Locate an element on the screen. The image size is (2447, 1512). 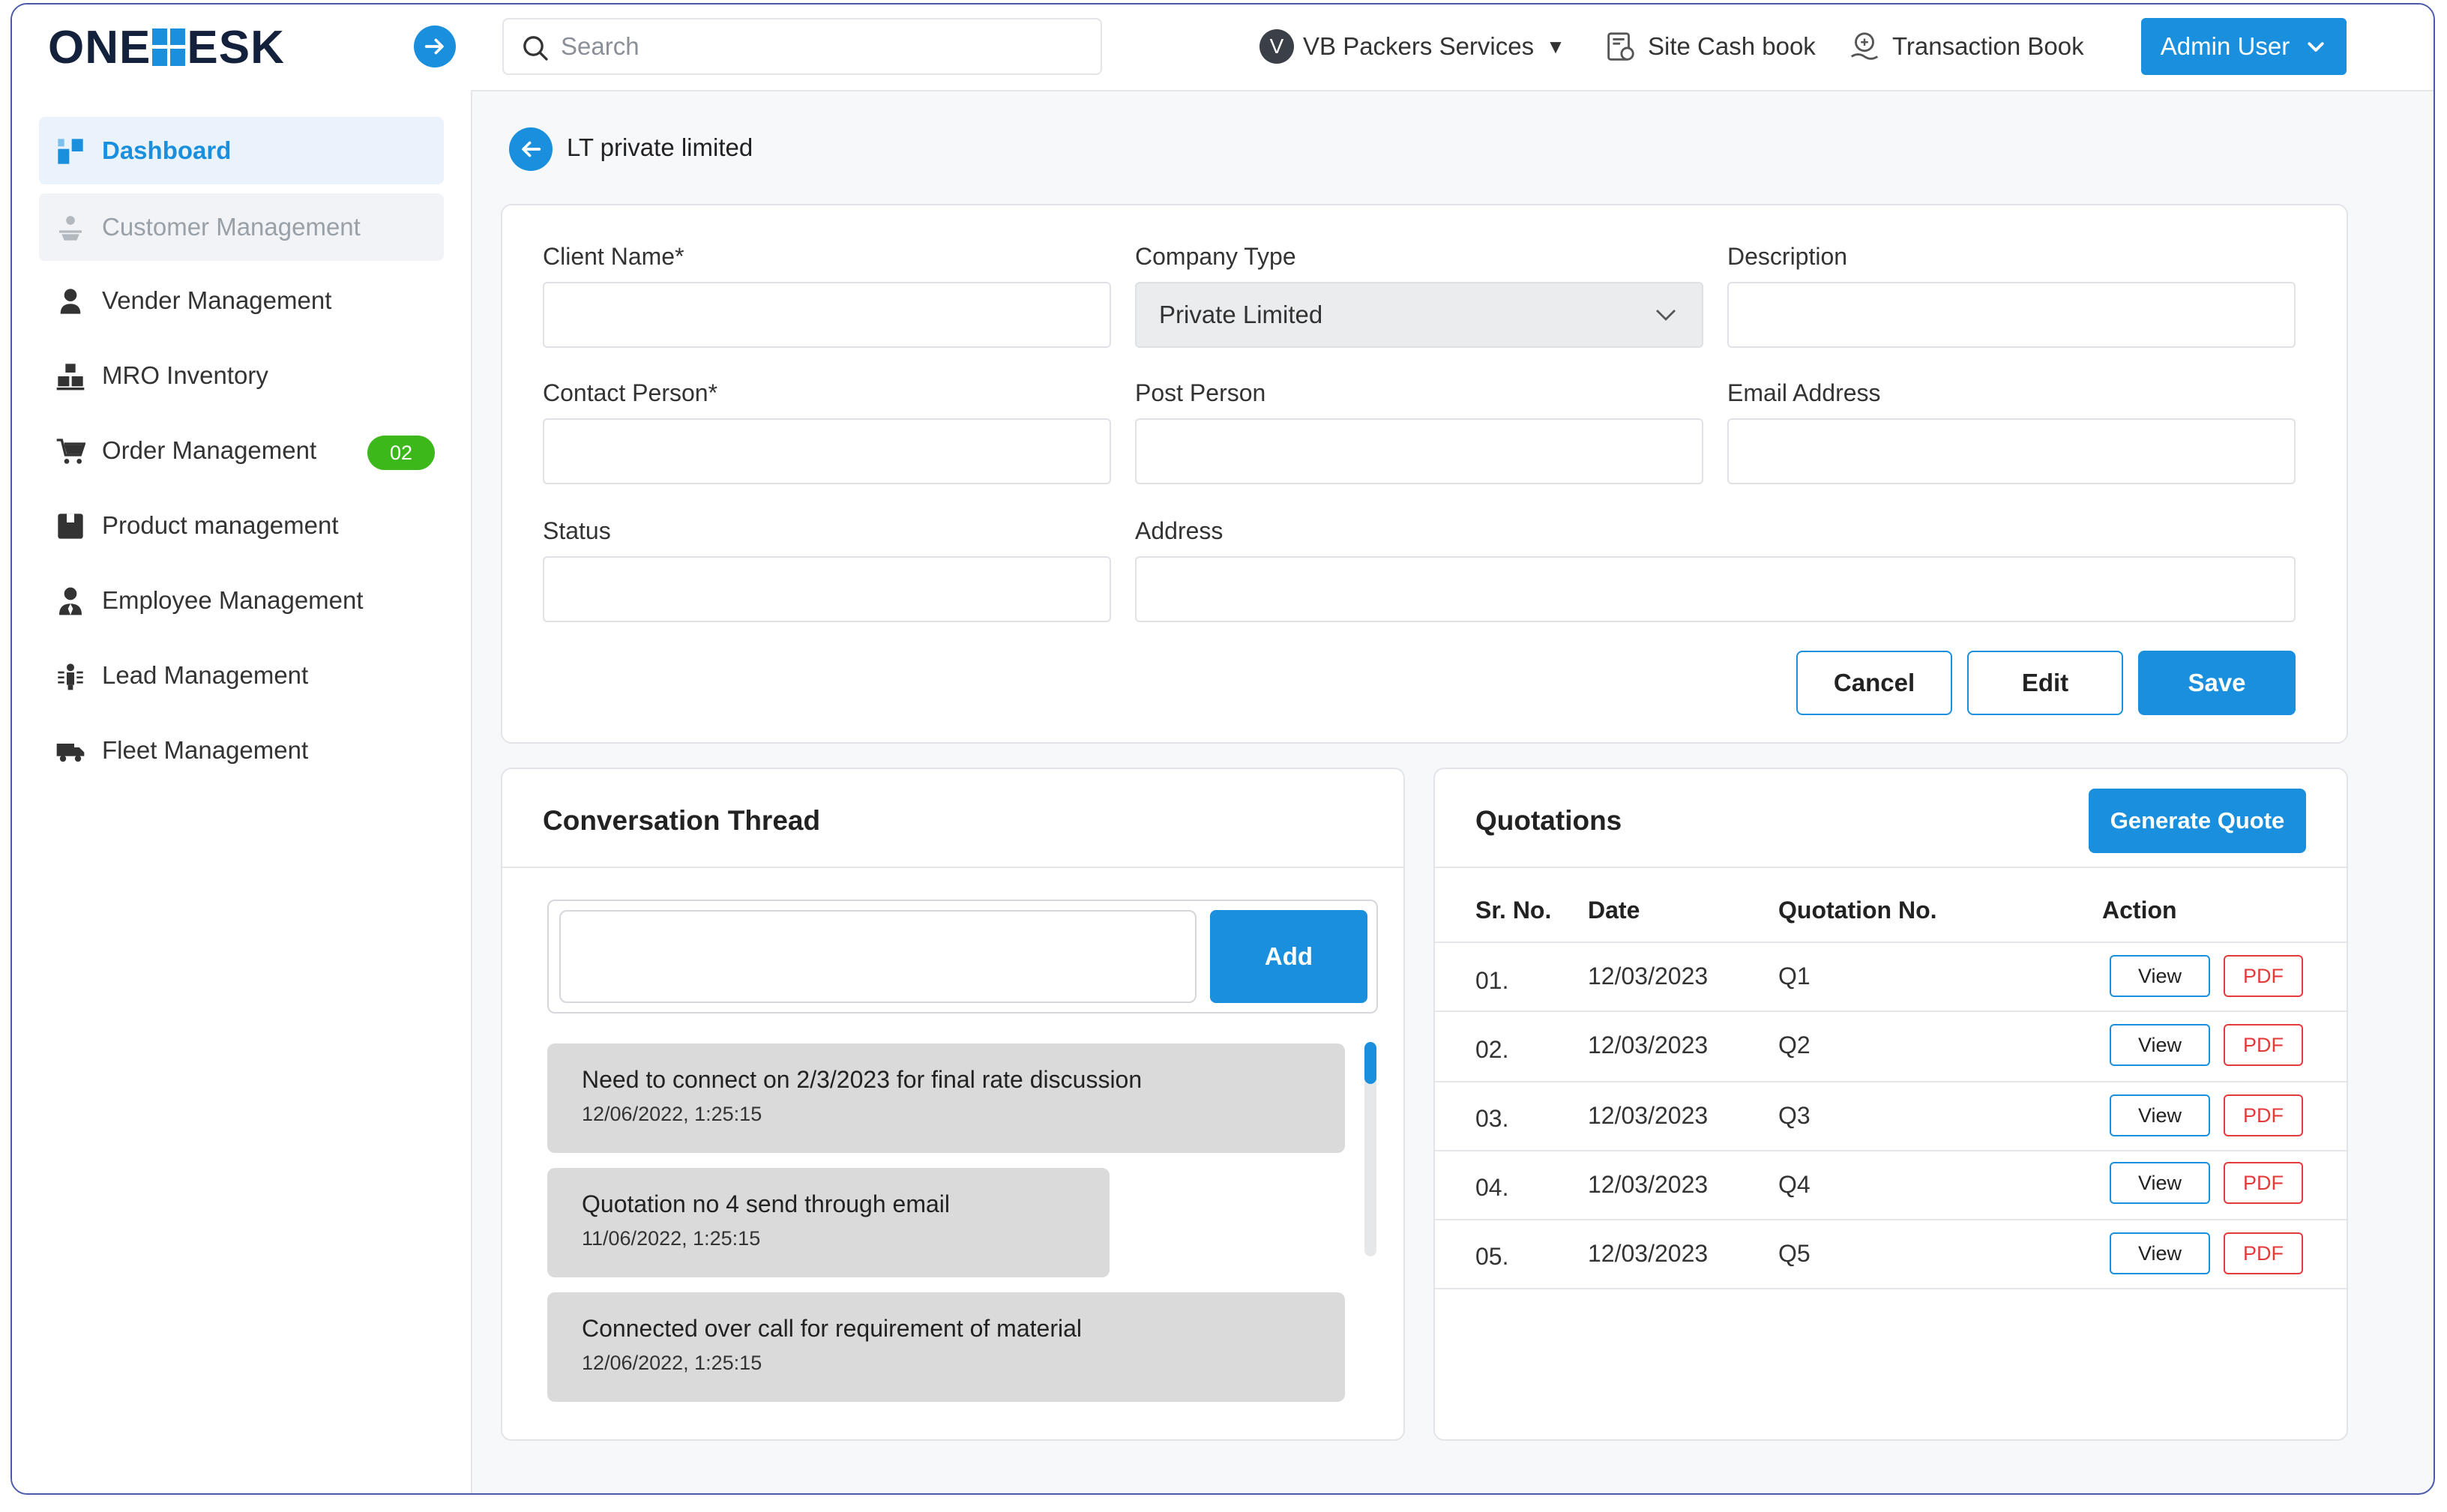
transaction-book-link: Transaction Book is located at coordinates (1965, 46).